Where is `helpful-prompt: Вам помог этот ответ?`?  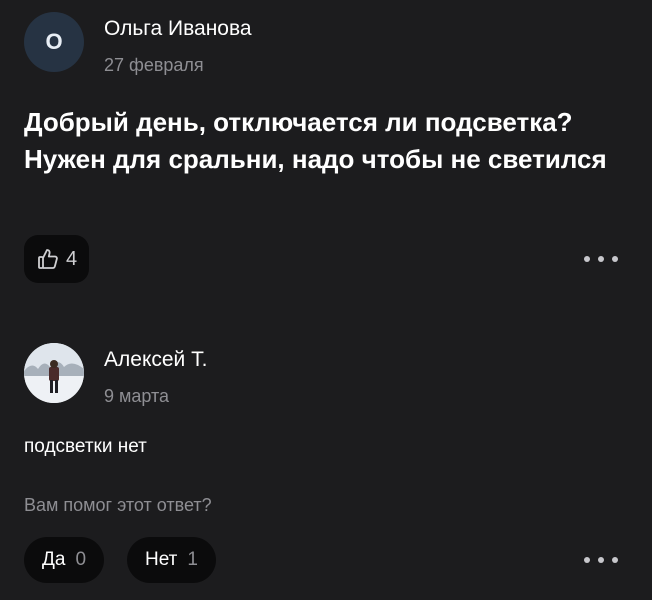
helpful-prompt: Вам помог этот ответ? is located at coordinates (118, 505).